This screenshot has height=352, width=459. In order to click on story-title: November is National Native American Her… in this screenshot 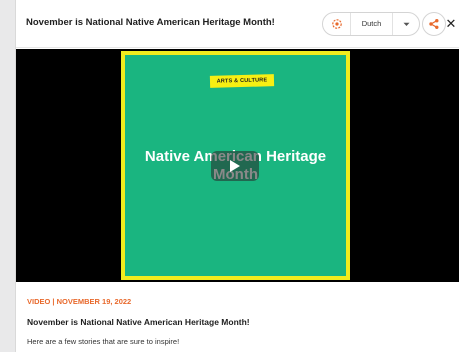, I will do `click(138, 322)`.